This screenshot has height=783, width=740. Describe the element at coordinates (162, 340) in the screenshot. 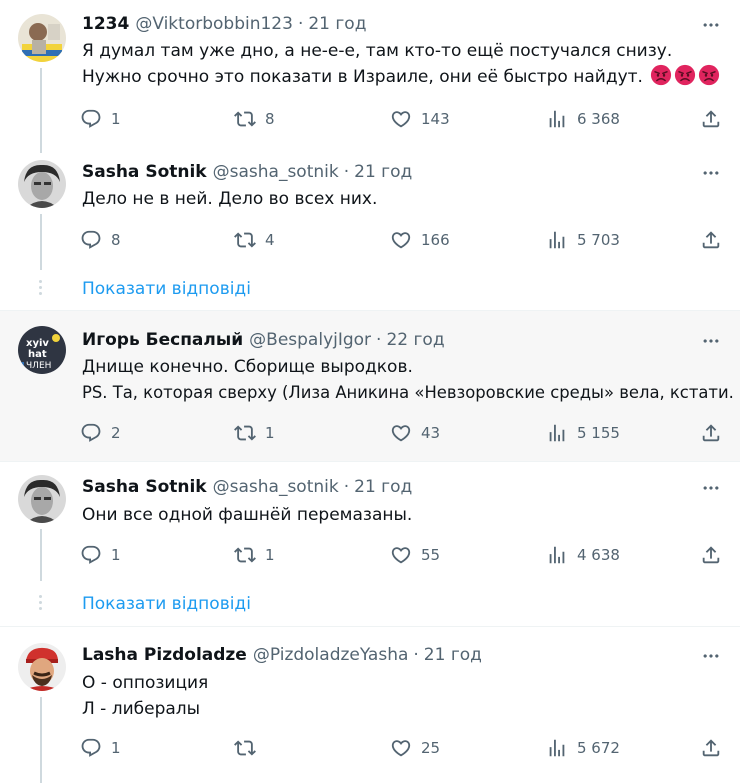

I see `author-name: Игорь Беспалый` at that location.